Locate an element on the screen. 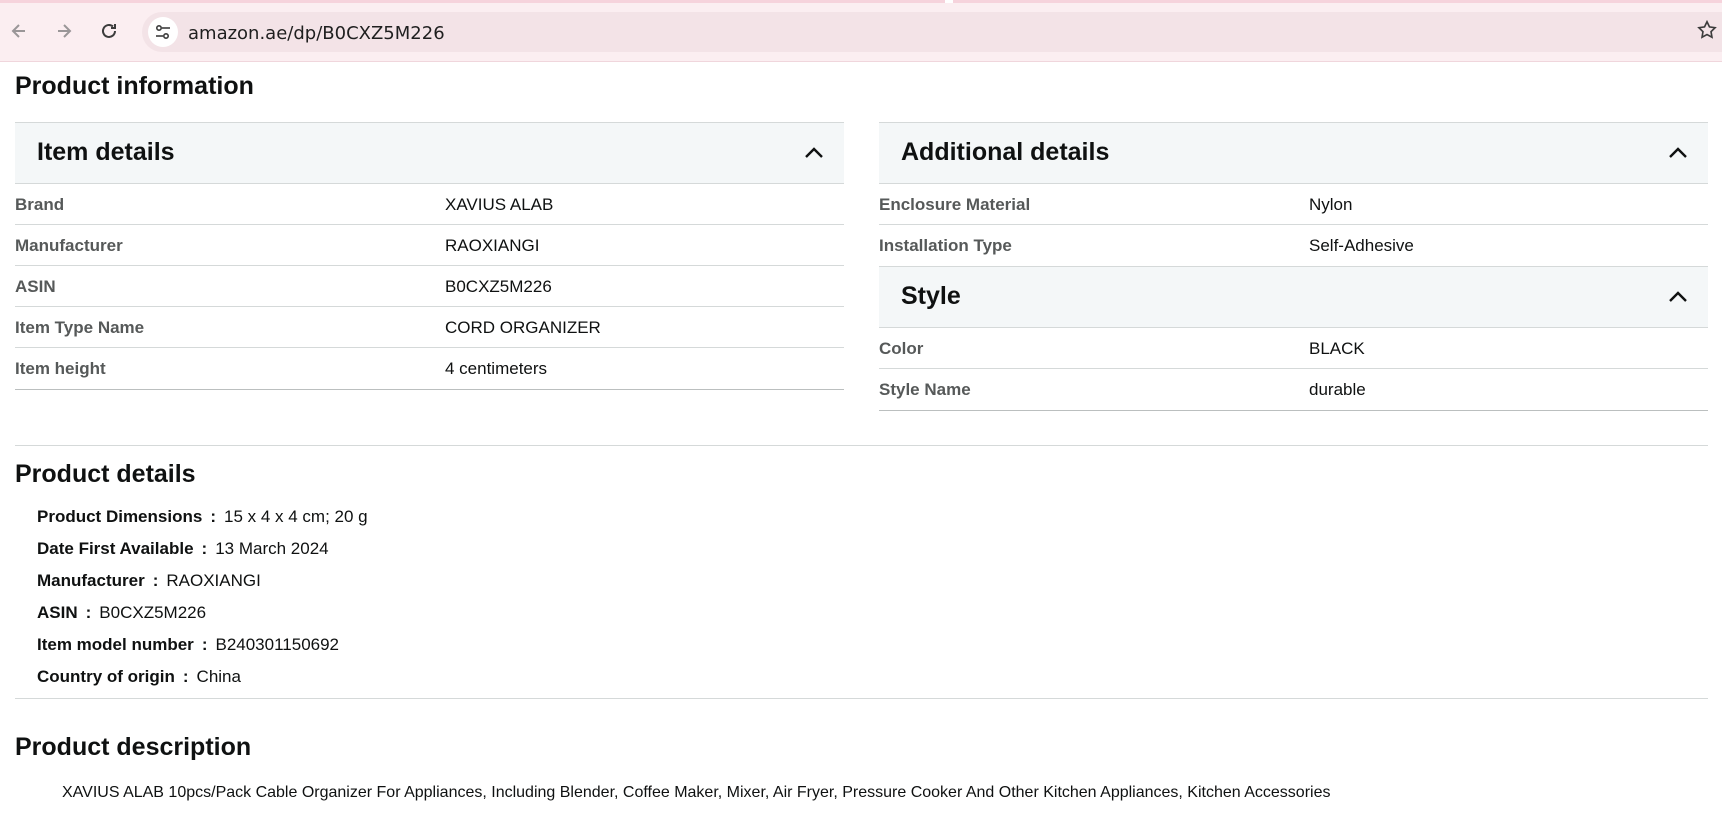 The image size is (1722, 816). address-bar: amazon.ae/dp/B0CXZ5M226 is located at coordinates (932, 32).